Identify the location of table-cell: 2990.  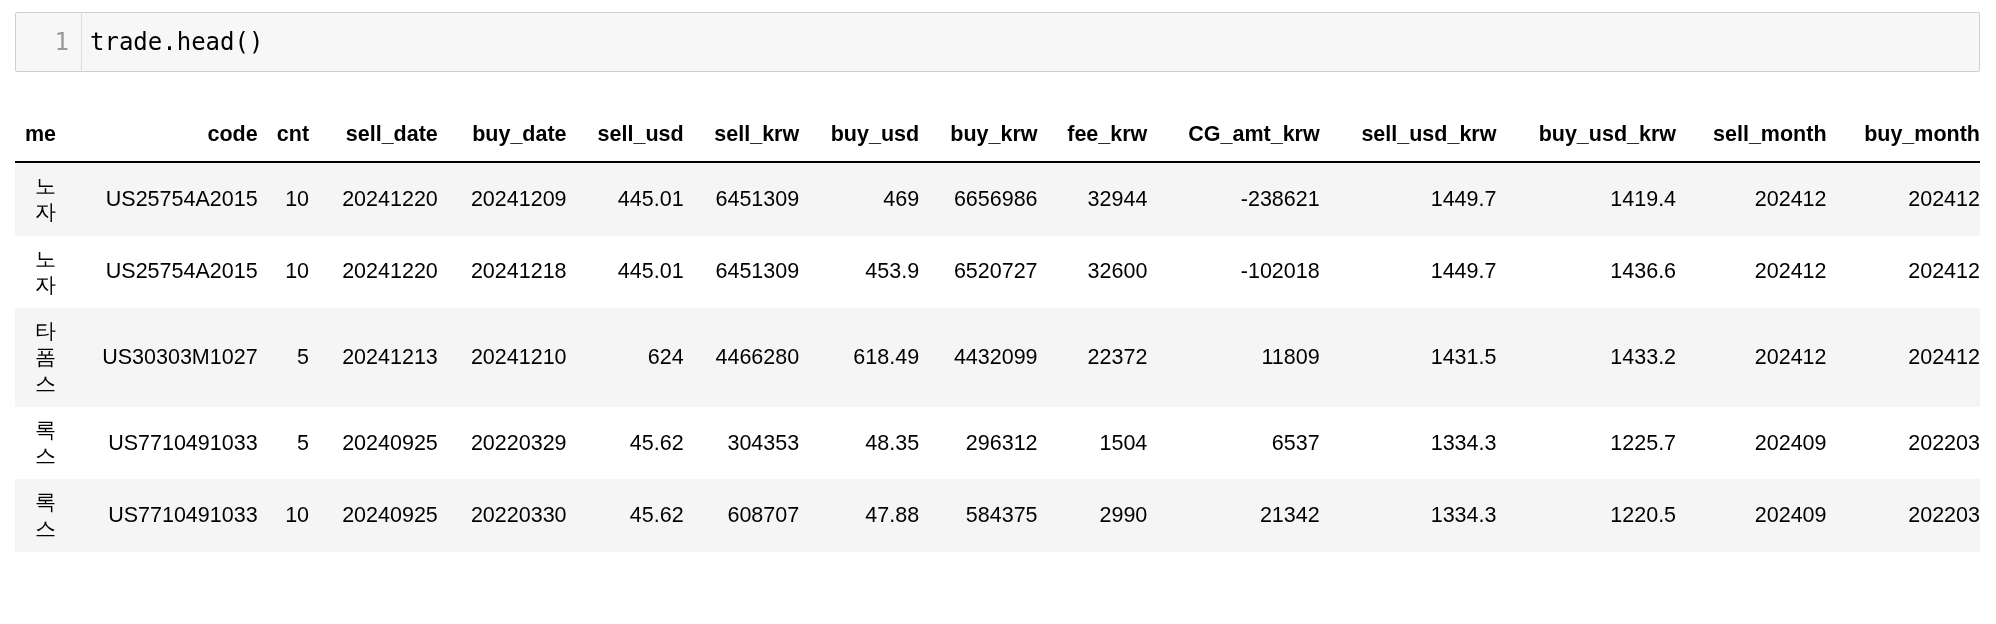
(1092, 515).